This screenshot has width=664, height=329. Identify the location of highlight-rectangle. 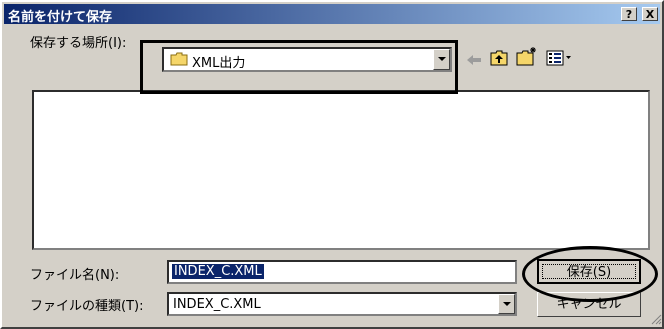
(299, 67).